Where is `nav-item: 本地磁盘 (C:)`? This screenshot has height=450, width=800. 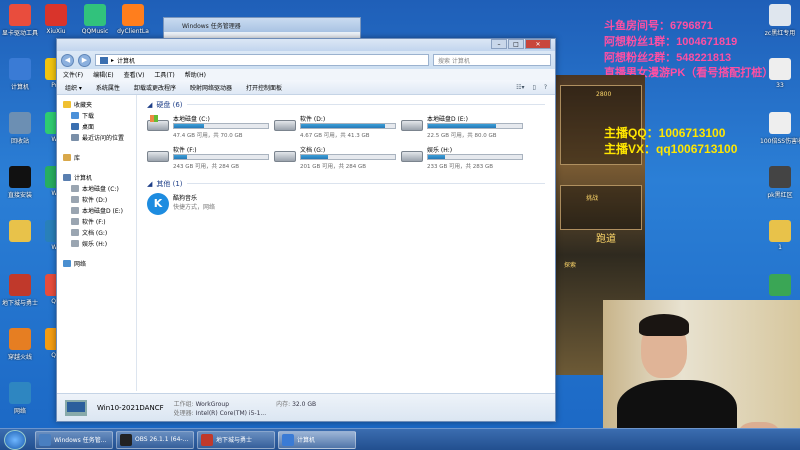
nav-item: 本地磁盘 (C:) is located at coordinates (99, 188).